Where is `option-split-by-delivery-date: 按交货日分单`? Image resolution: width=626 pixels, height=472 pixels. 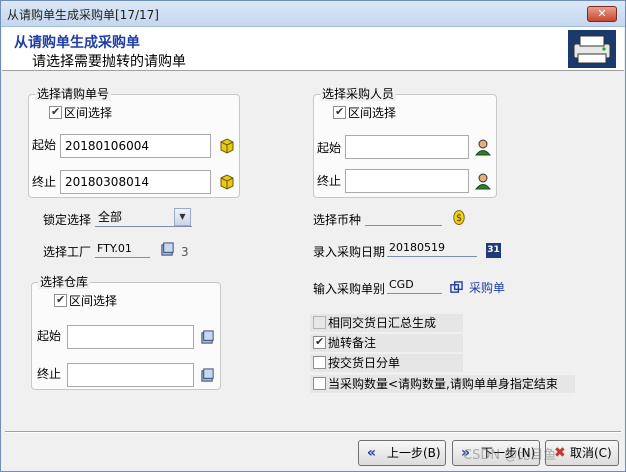 option-split-by-delivery-date: 按交货日分单 is located at coordinates (386, 363).